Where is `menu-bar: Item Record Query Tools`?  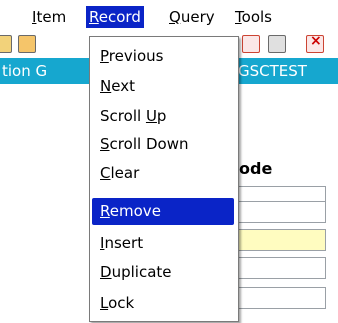
menu-bar: Item Record Query Tools is located at coordinates (169, 15).